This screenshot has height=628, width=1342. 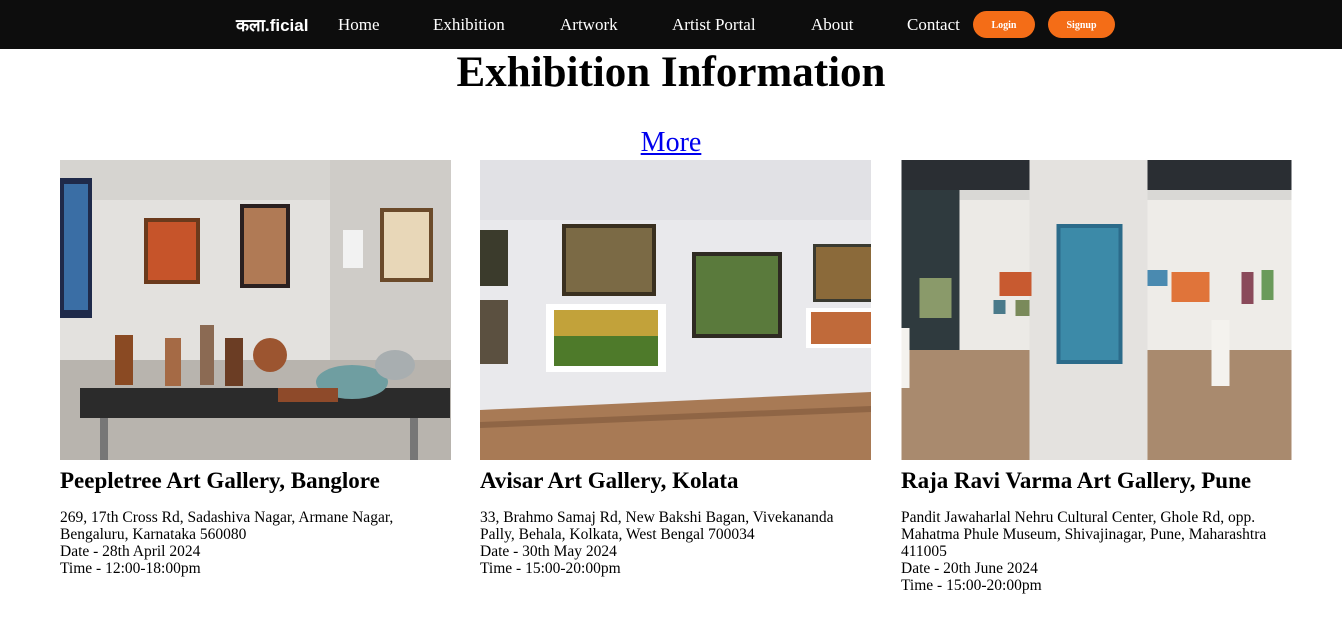 I want to click on exhibition-date: Date - 30th May 2024, so click(x=548, y=551).